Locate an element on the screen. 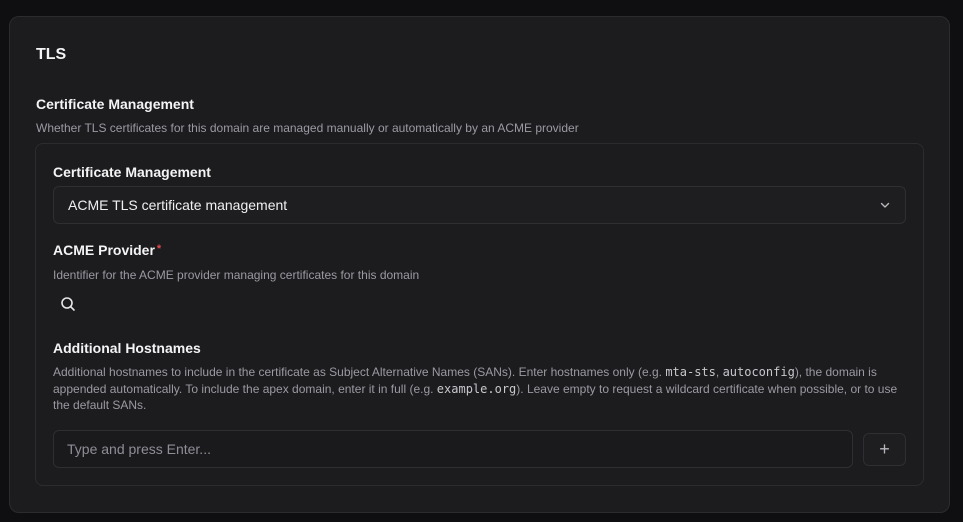  code-example: example.org is located at coordinates (476, 388).